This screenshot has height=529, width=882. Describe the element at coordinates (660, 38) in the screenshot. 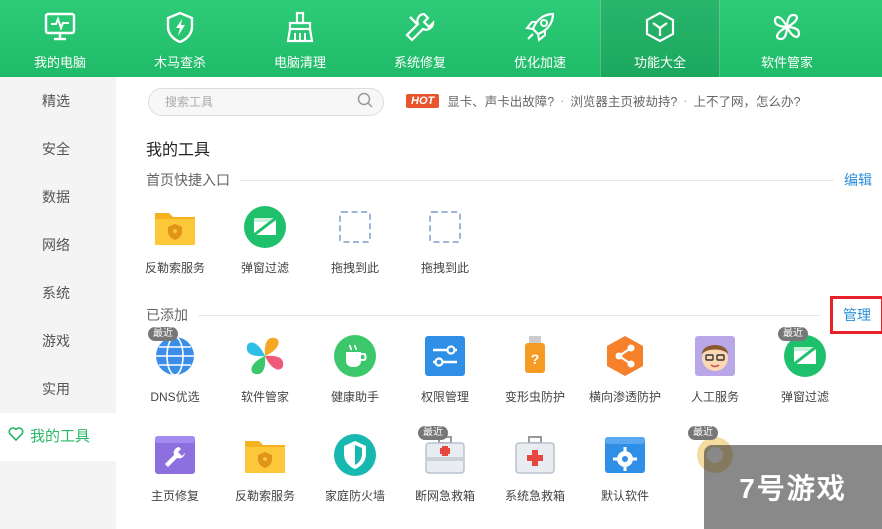

I see `nav-features: 功能大全` at that location.